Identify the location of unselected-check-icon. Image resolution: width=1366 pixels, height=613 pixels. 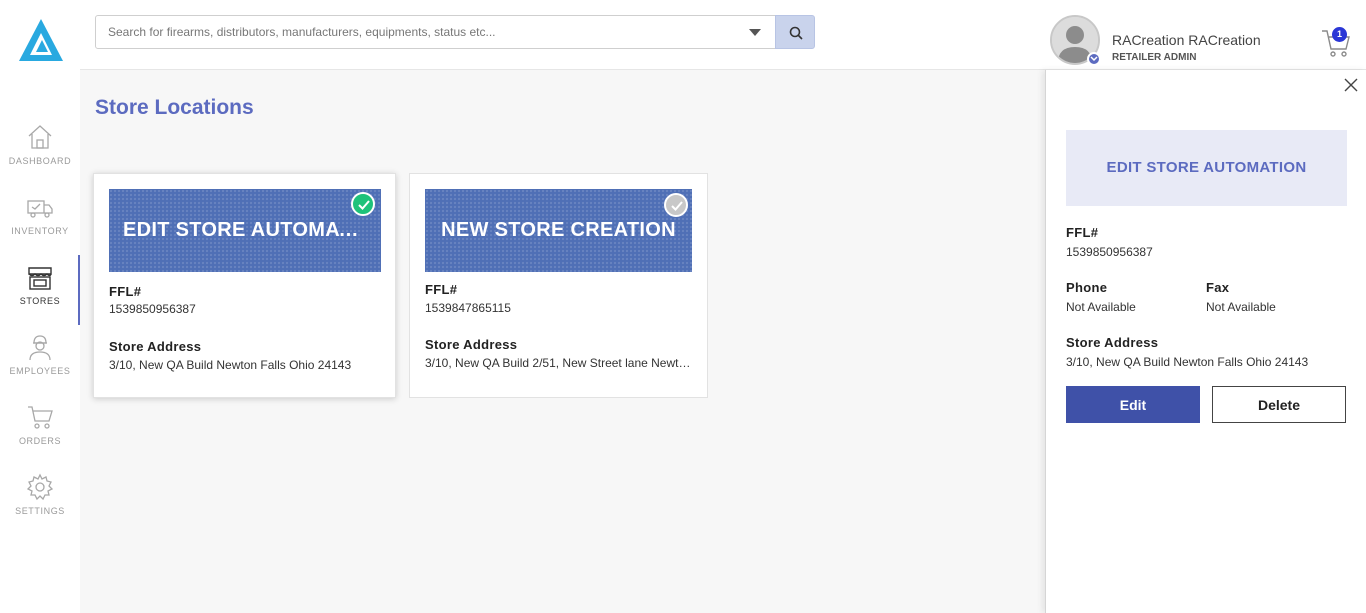
(676, 205).